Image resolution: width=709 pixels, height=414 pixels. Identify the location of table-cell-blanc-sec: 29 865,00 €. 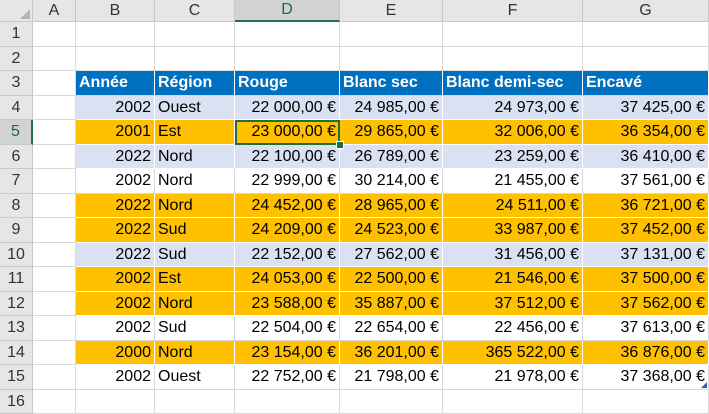
(391, 132).